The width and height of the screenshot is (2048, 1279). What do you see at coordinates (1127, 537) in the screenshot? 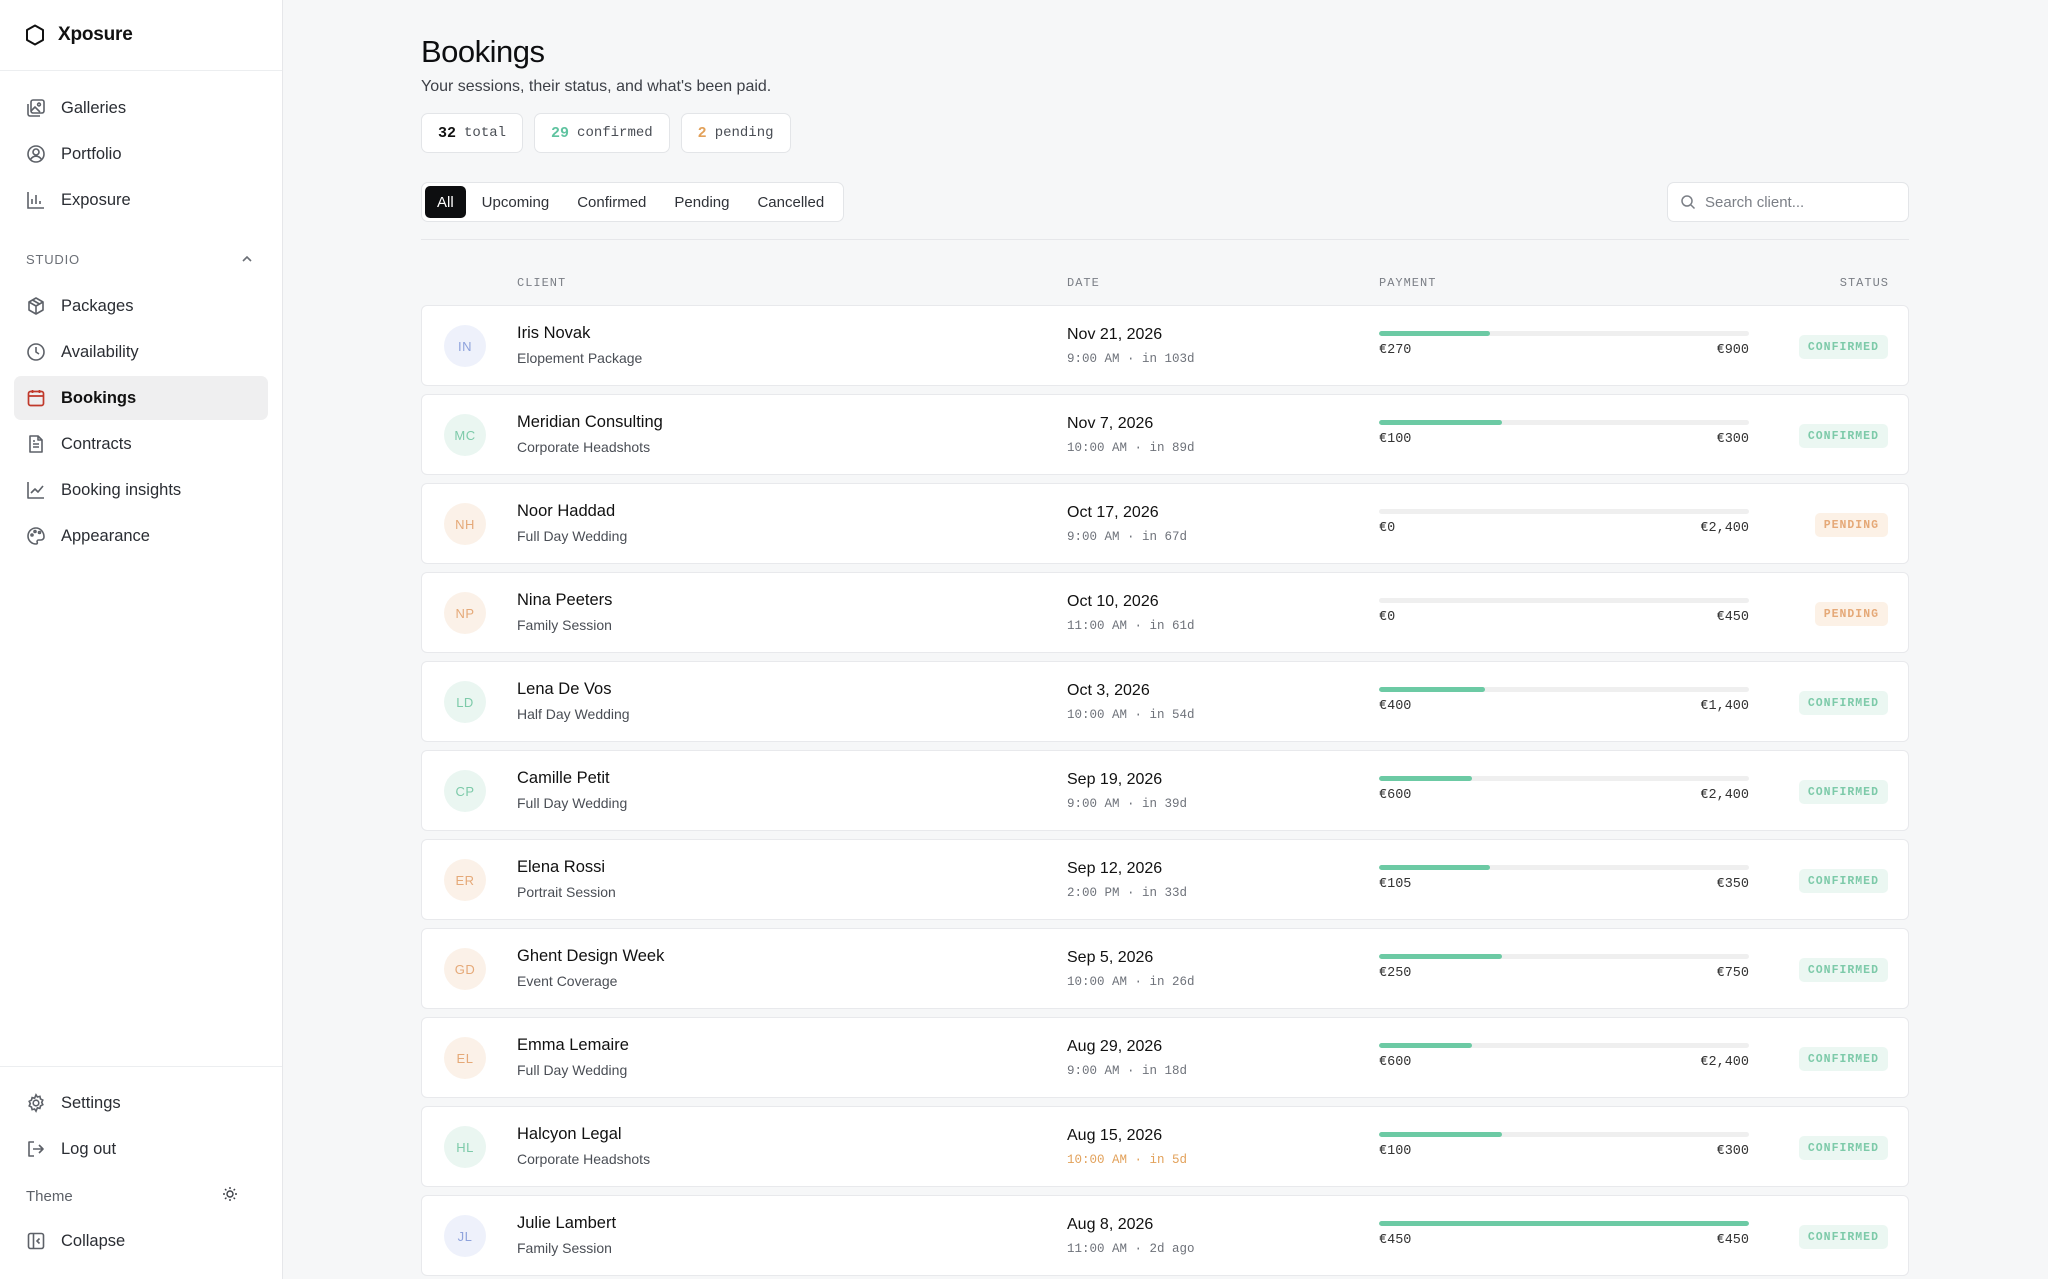
I see `session-time: 9:00 AM · in 67d` at bounding box center [1127, 537].